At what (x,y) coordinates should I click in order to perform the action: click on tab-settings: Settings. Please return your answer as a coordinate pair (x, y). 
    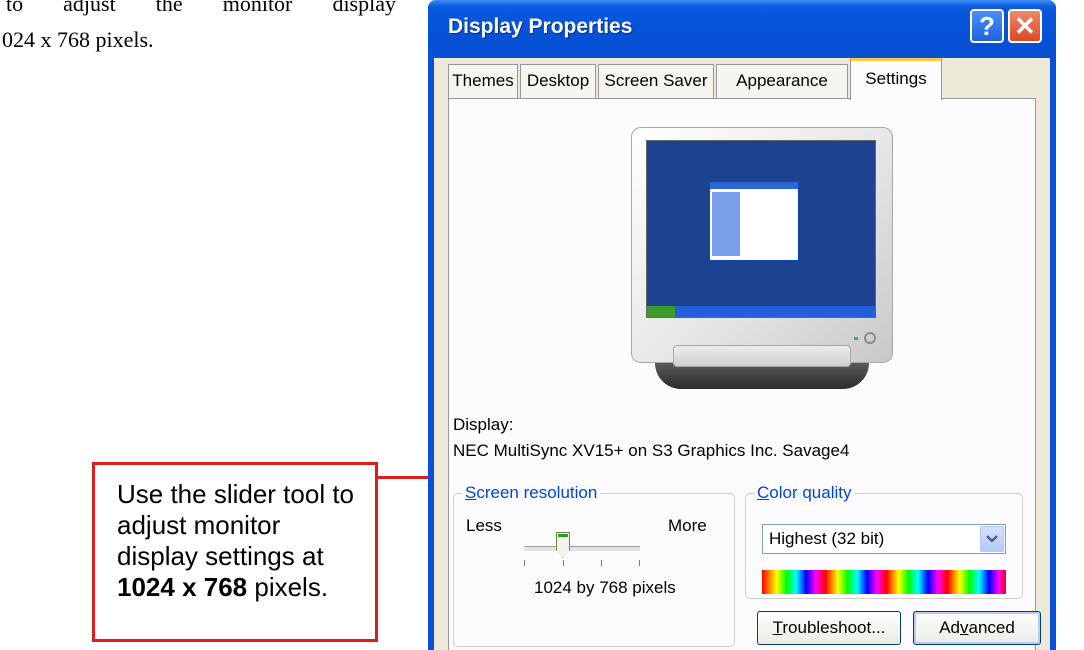
    Looking at the image, I should click on (896, 79).